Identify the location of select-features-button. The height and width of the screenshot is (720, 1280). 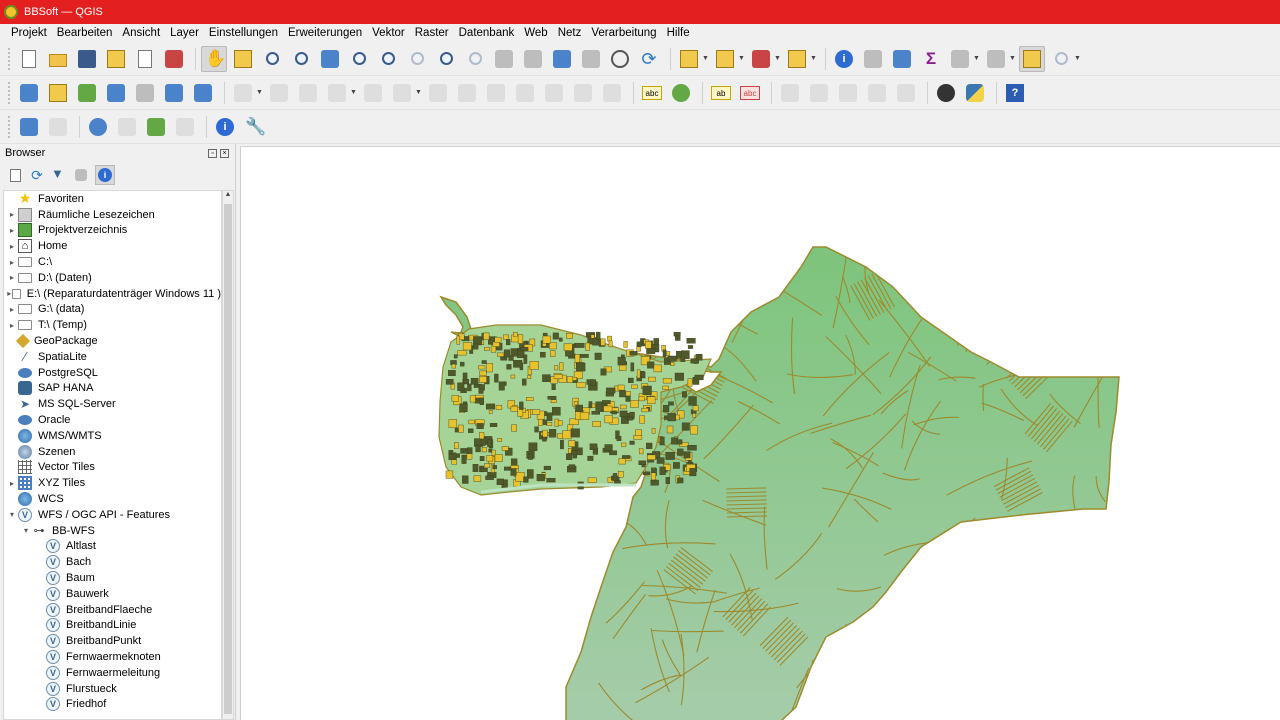
(689, 59).